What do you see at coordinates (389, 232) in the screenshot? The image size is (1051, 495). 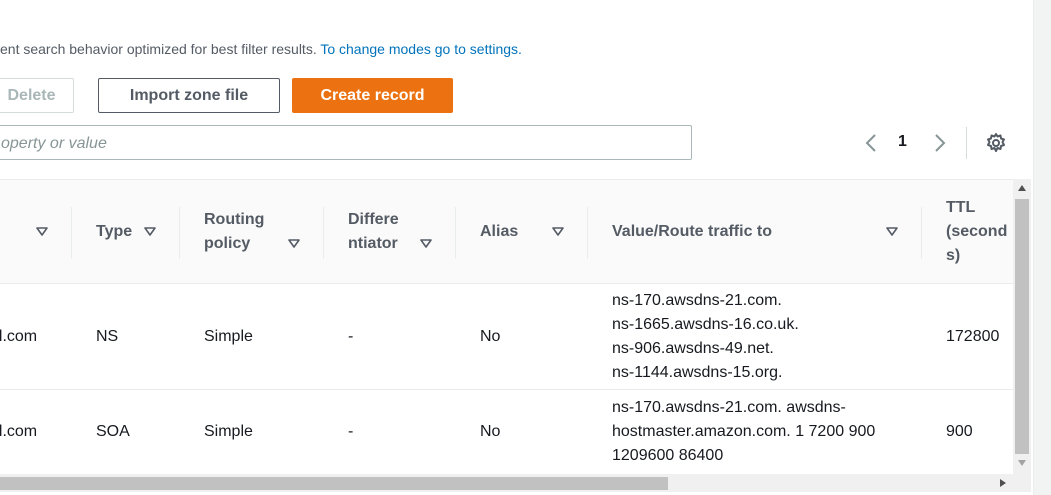 I see `column-header-differentiator: Differe ntiator` at bounding box center [389, 232].